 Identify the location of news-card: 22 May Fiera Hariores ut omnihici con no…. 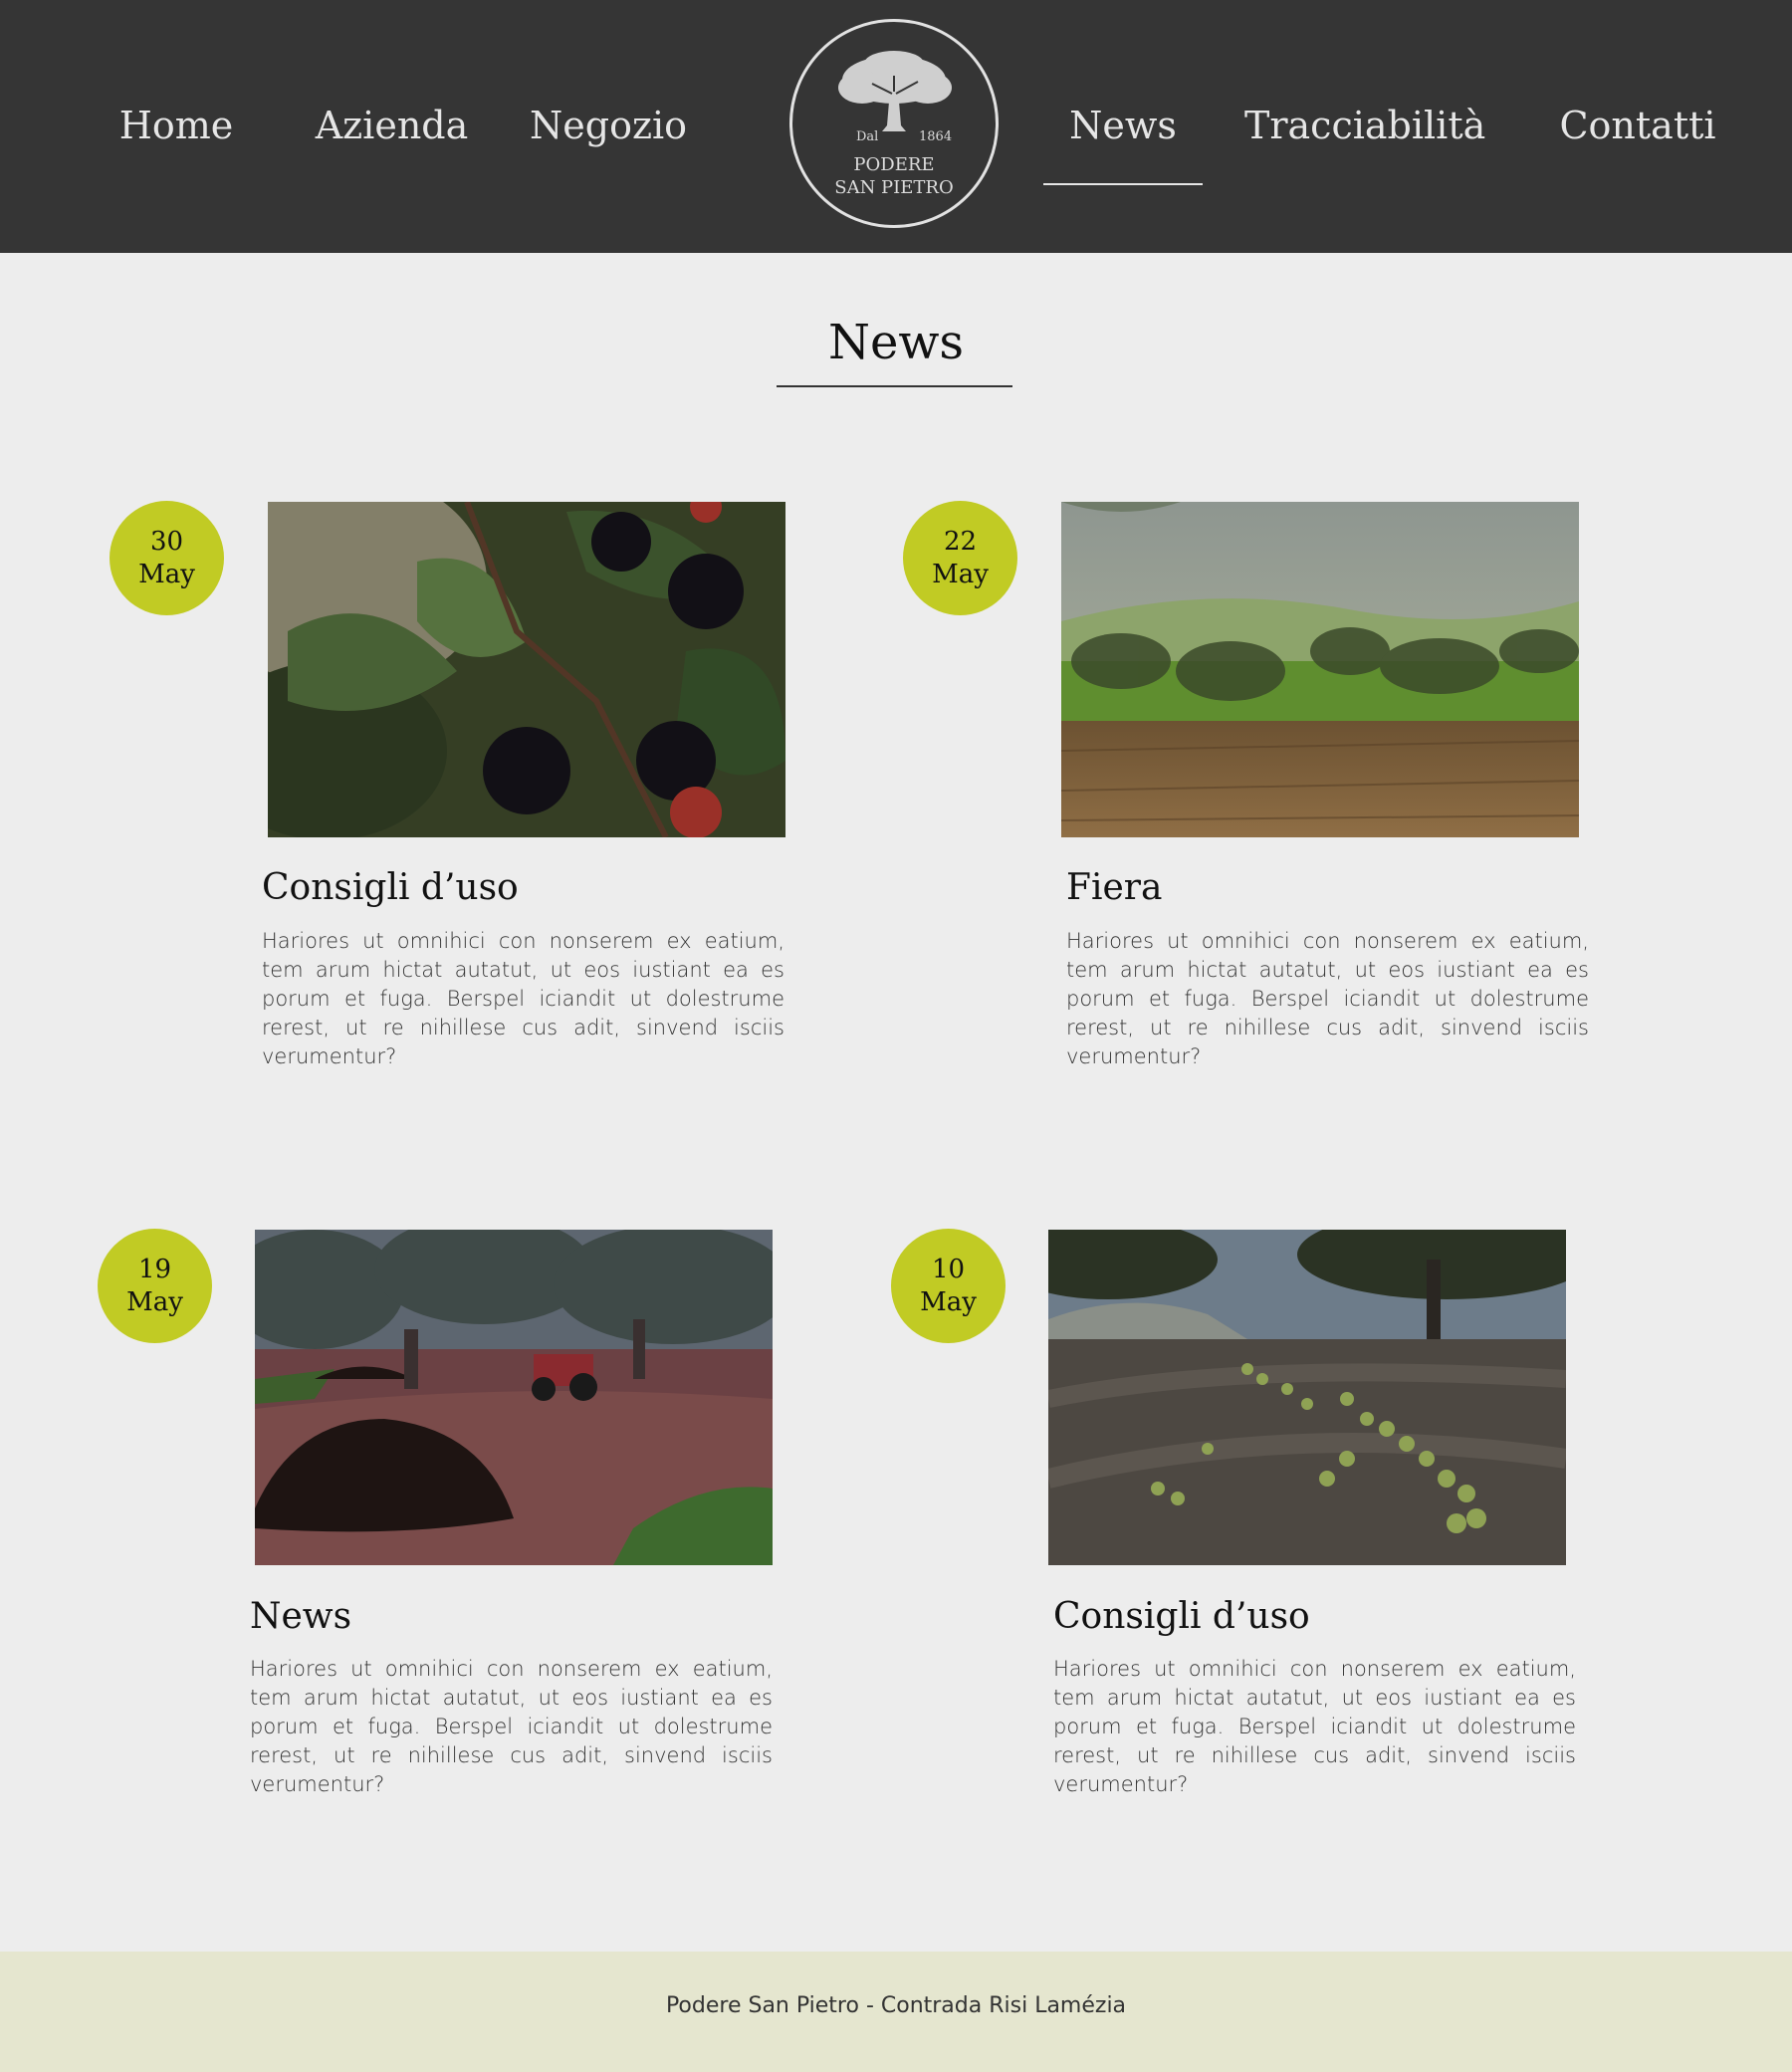
(1246, 799).